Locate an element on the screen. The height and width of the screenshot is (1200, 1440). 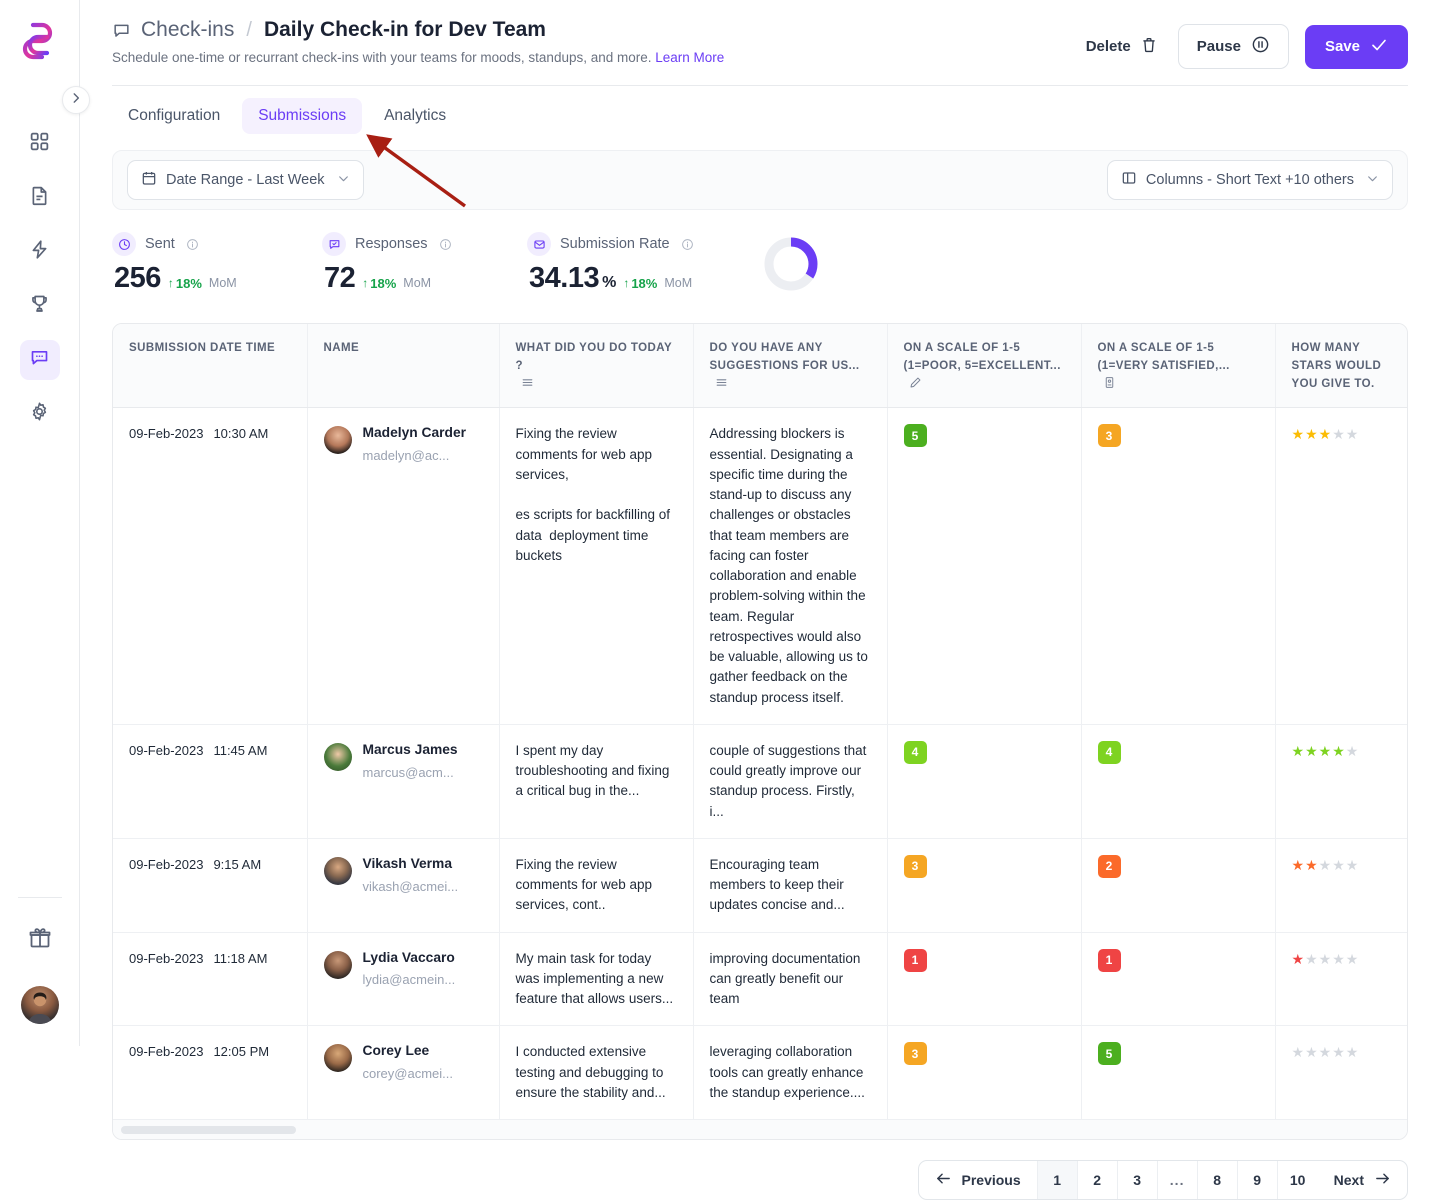
cell-score-poor-excellent: 3 is located at coordinates (984, 885).